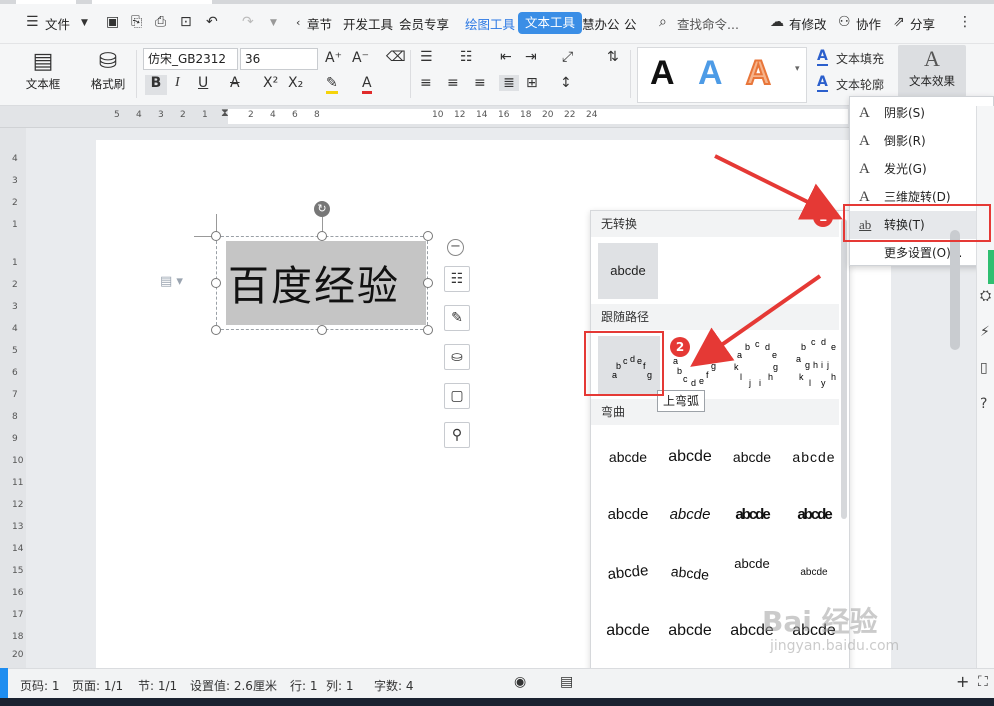  What do you see at coordinates (630, 23) in the screenshot?
I see `tab-more: 公` at bounding box center [630, 23].